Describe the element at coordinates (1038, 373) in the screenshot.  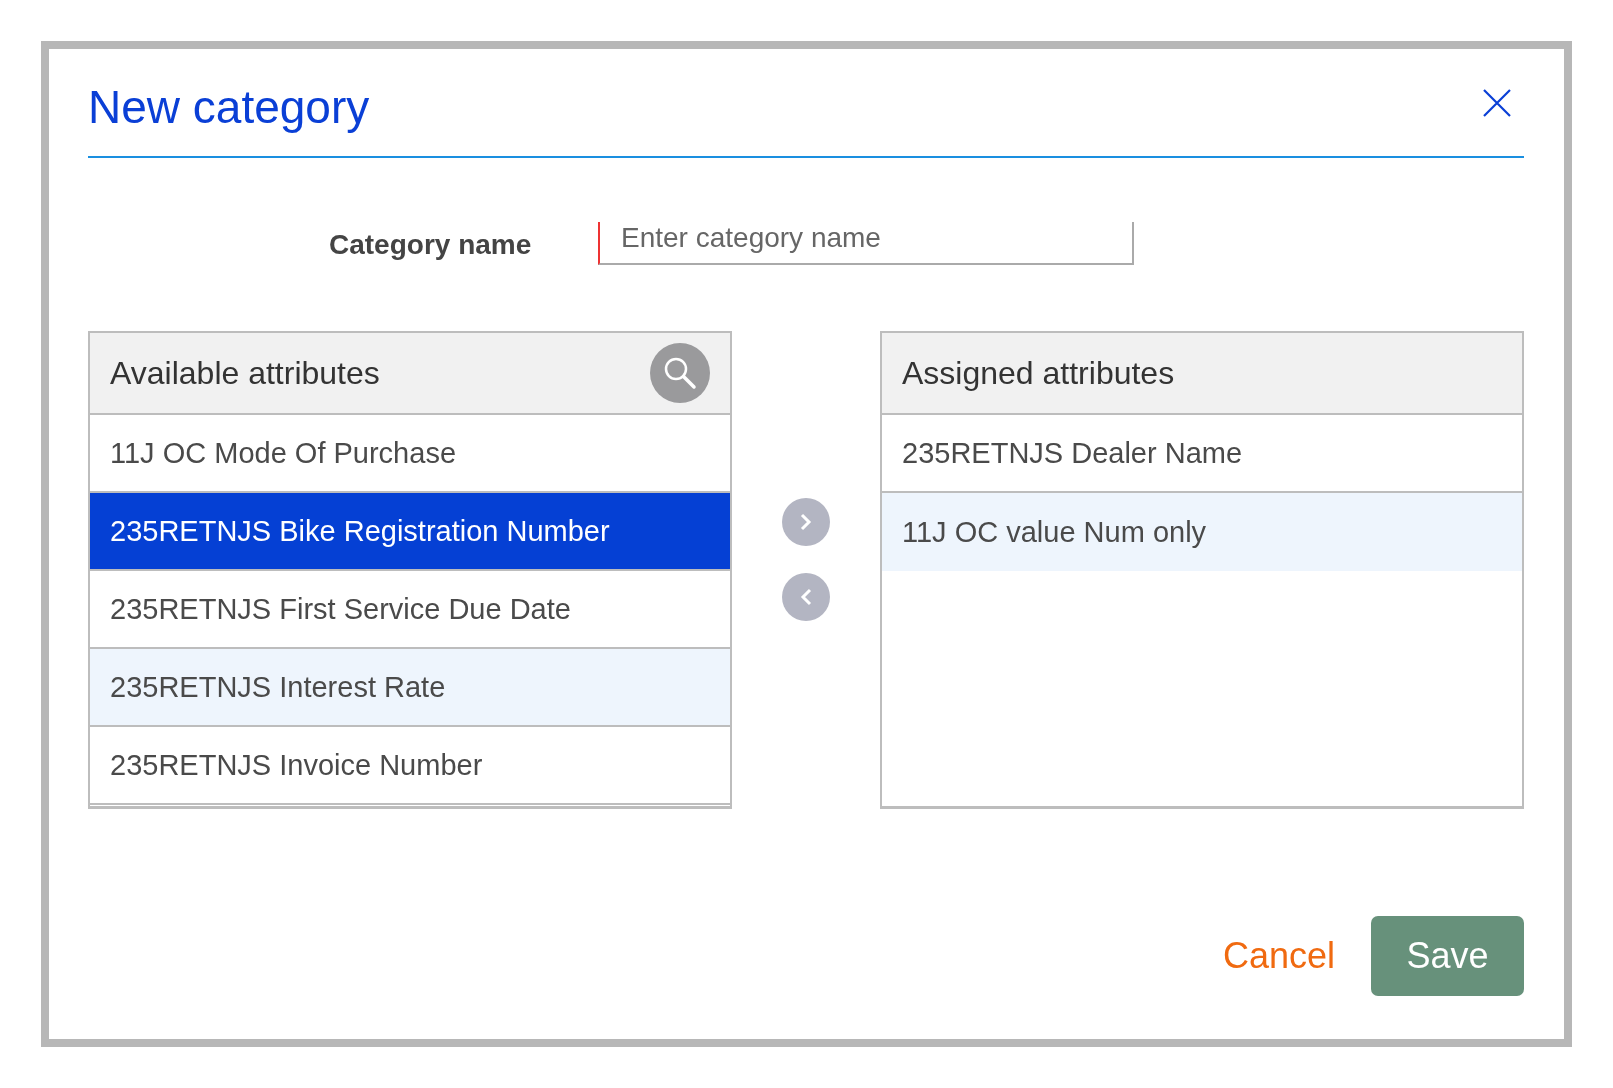
I see `panel-title: Assigned attributes` at that location.